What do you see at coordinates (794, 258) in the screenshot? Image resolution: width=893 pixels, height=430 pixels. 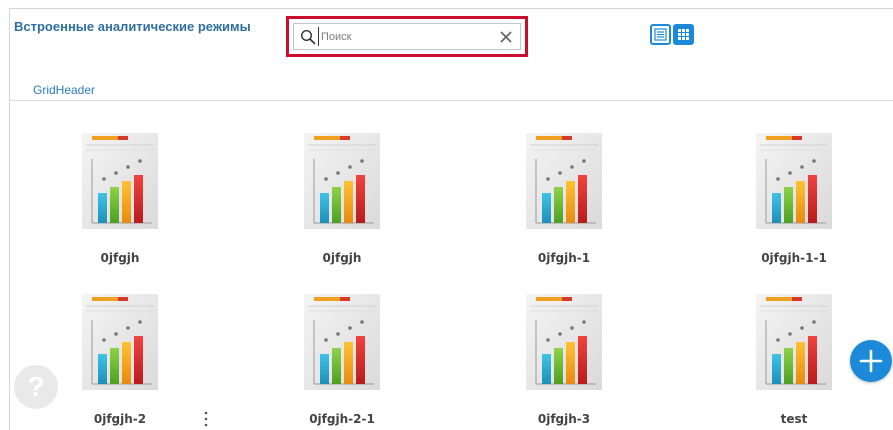 I see `report-name: 0jfgjh-1-1` at bounding box center [794, 258].